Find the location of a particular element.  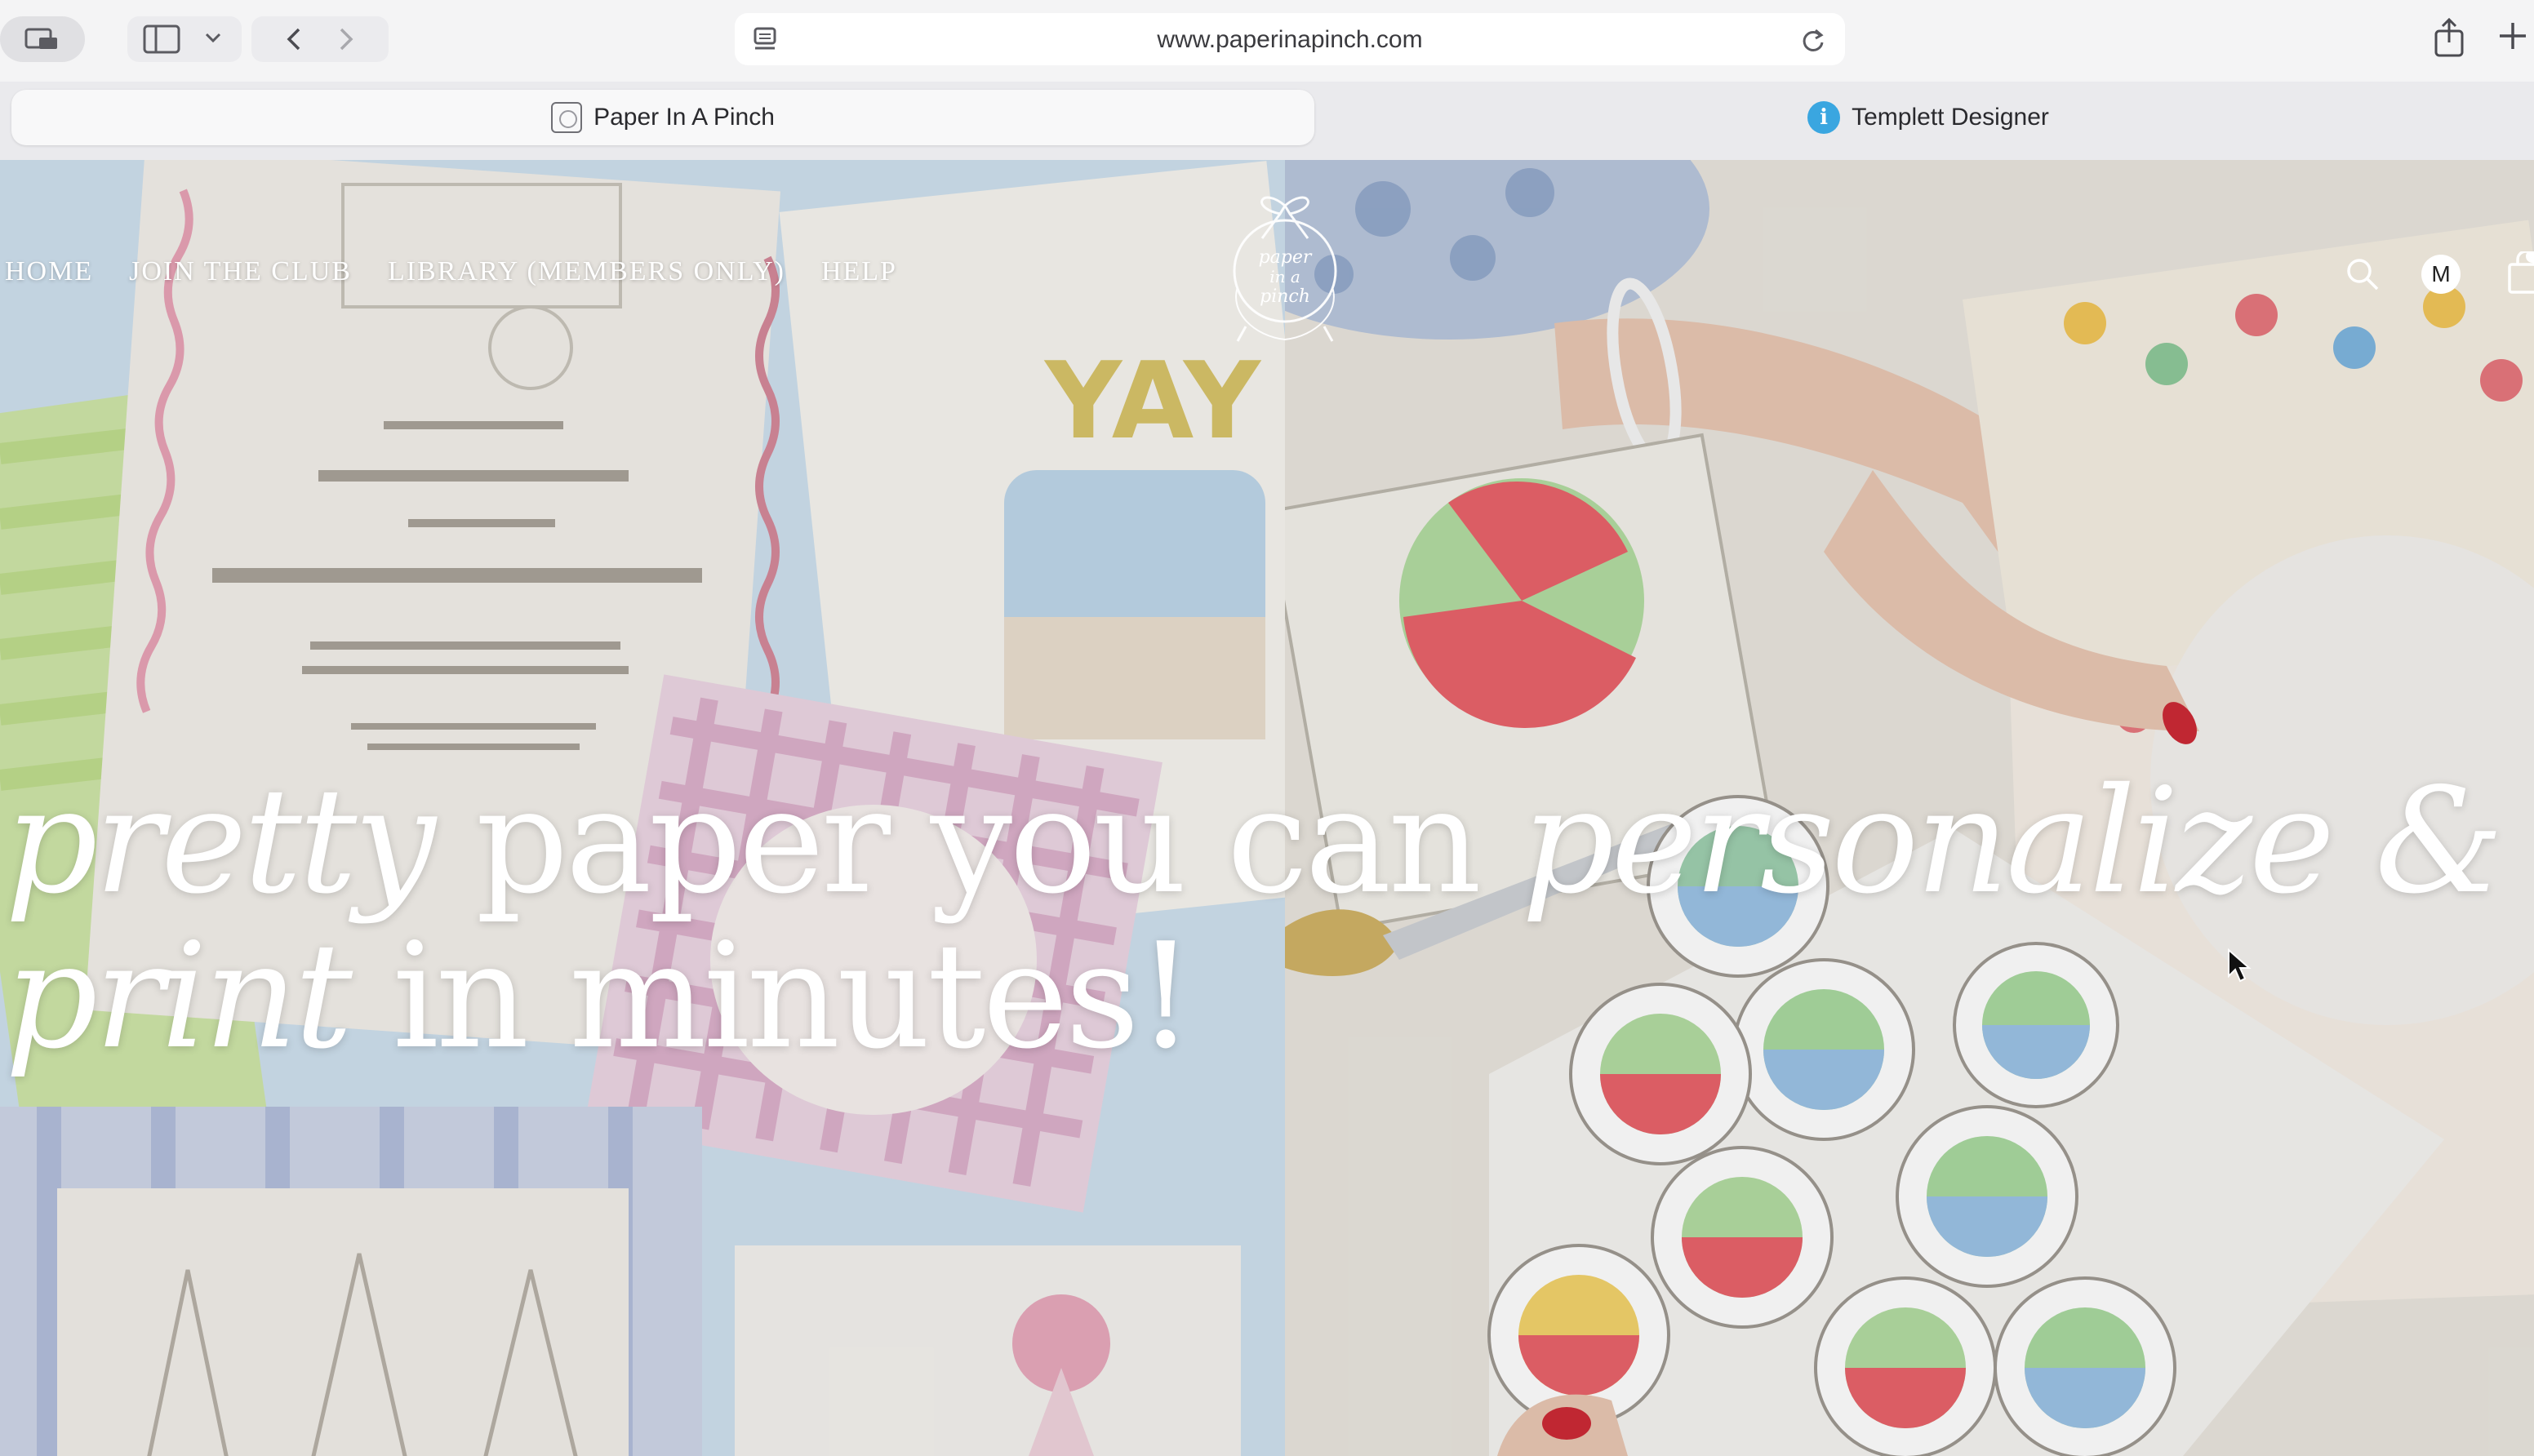

nav-join-the-club: JOIN THE CLUB is located at coordinates (240, 272).